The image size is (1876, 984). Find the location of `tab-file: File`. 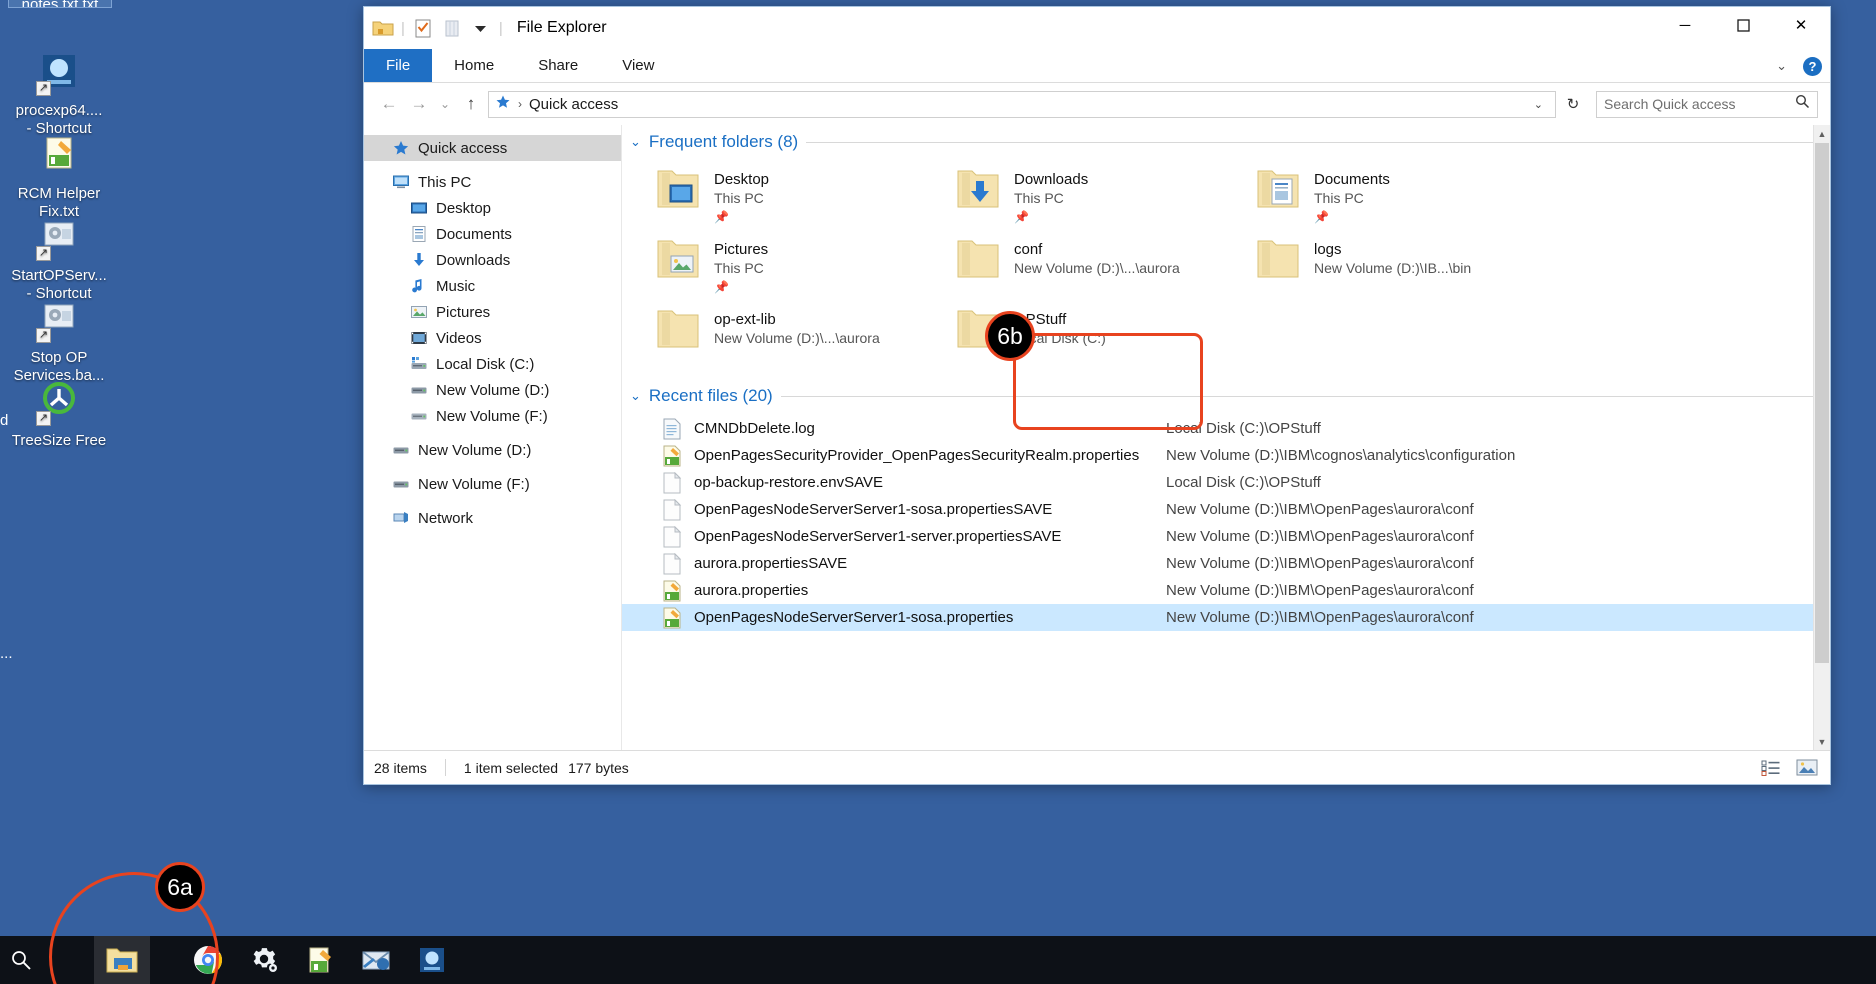

tab-file: File is located at coordinates (398, 65).